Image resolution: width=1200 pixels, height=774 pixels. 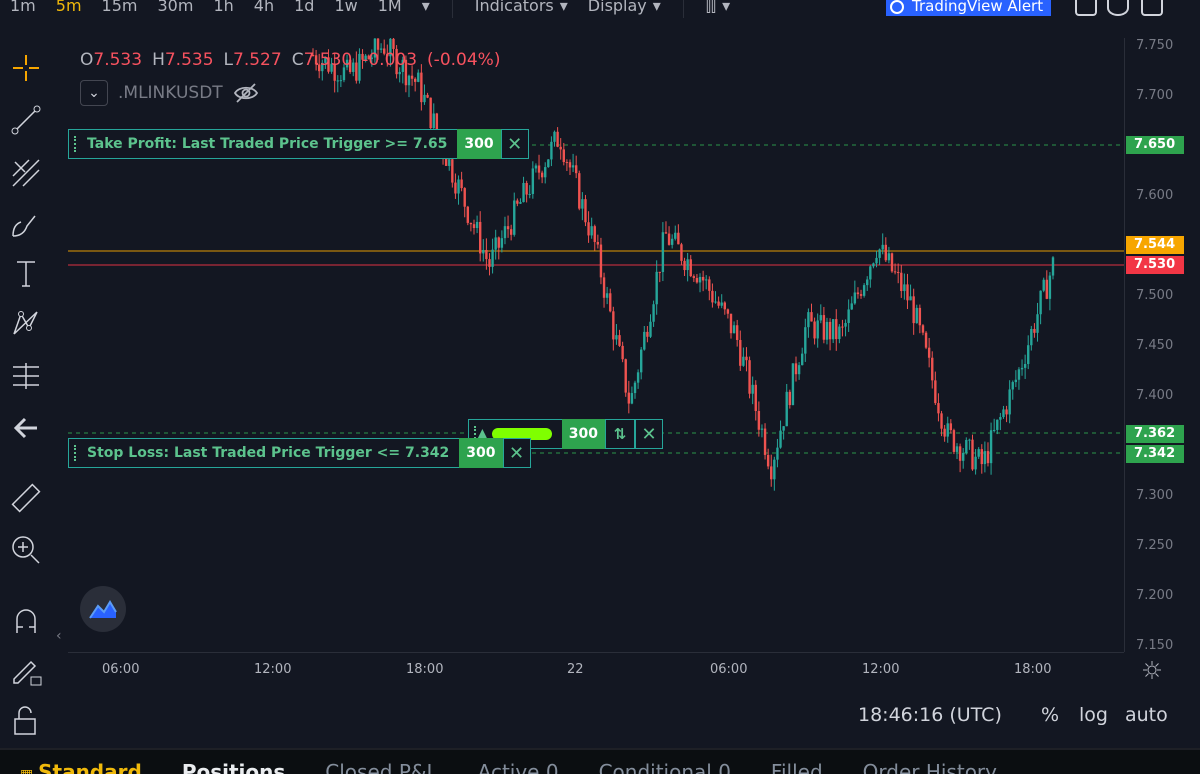 What do you see at coordinates (596, 670) in the screenshot?
I see `time-axis` at bounding box center [596, 670].